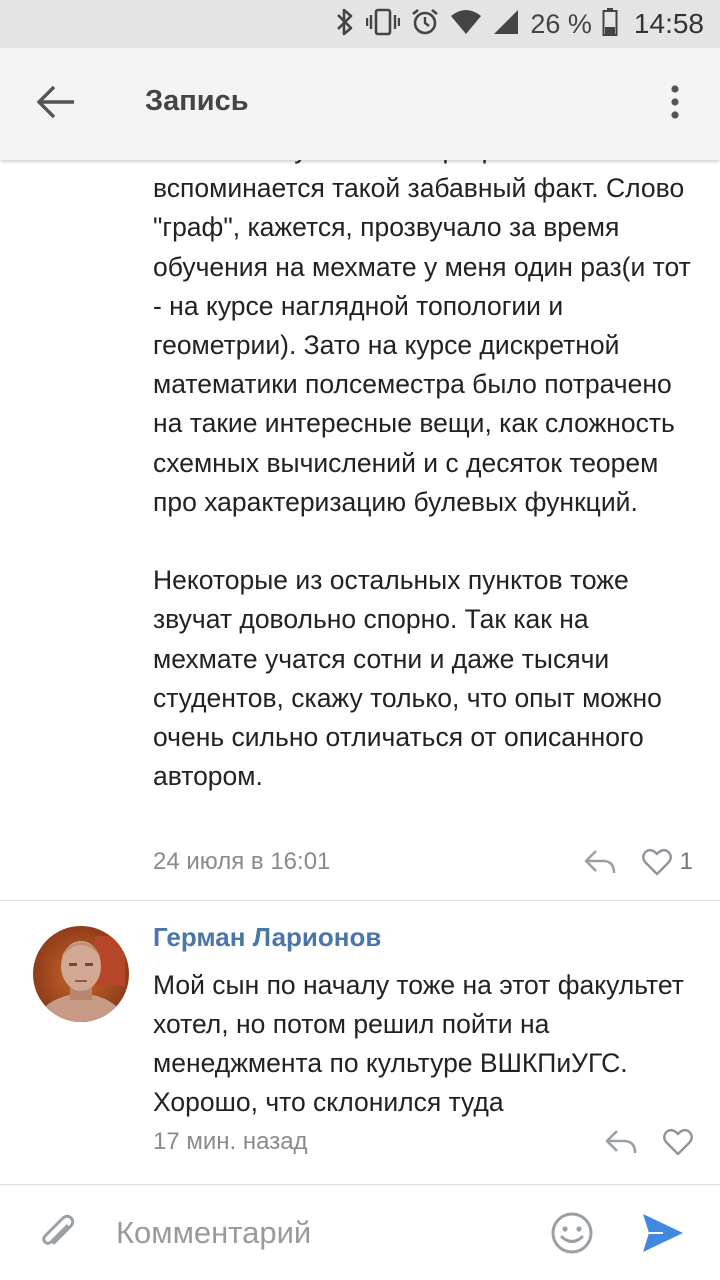  I want to click on signal-icon, so click(506, 24).